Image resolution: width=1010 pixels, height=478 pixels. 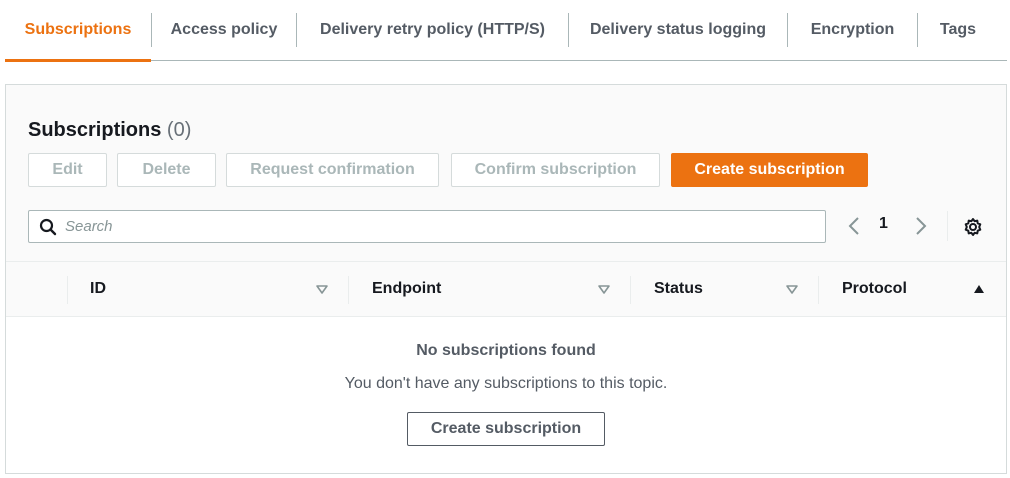 I want to click on caret-up-icon, so click(x=979, y=289).